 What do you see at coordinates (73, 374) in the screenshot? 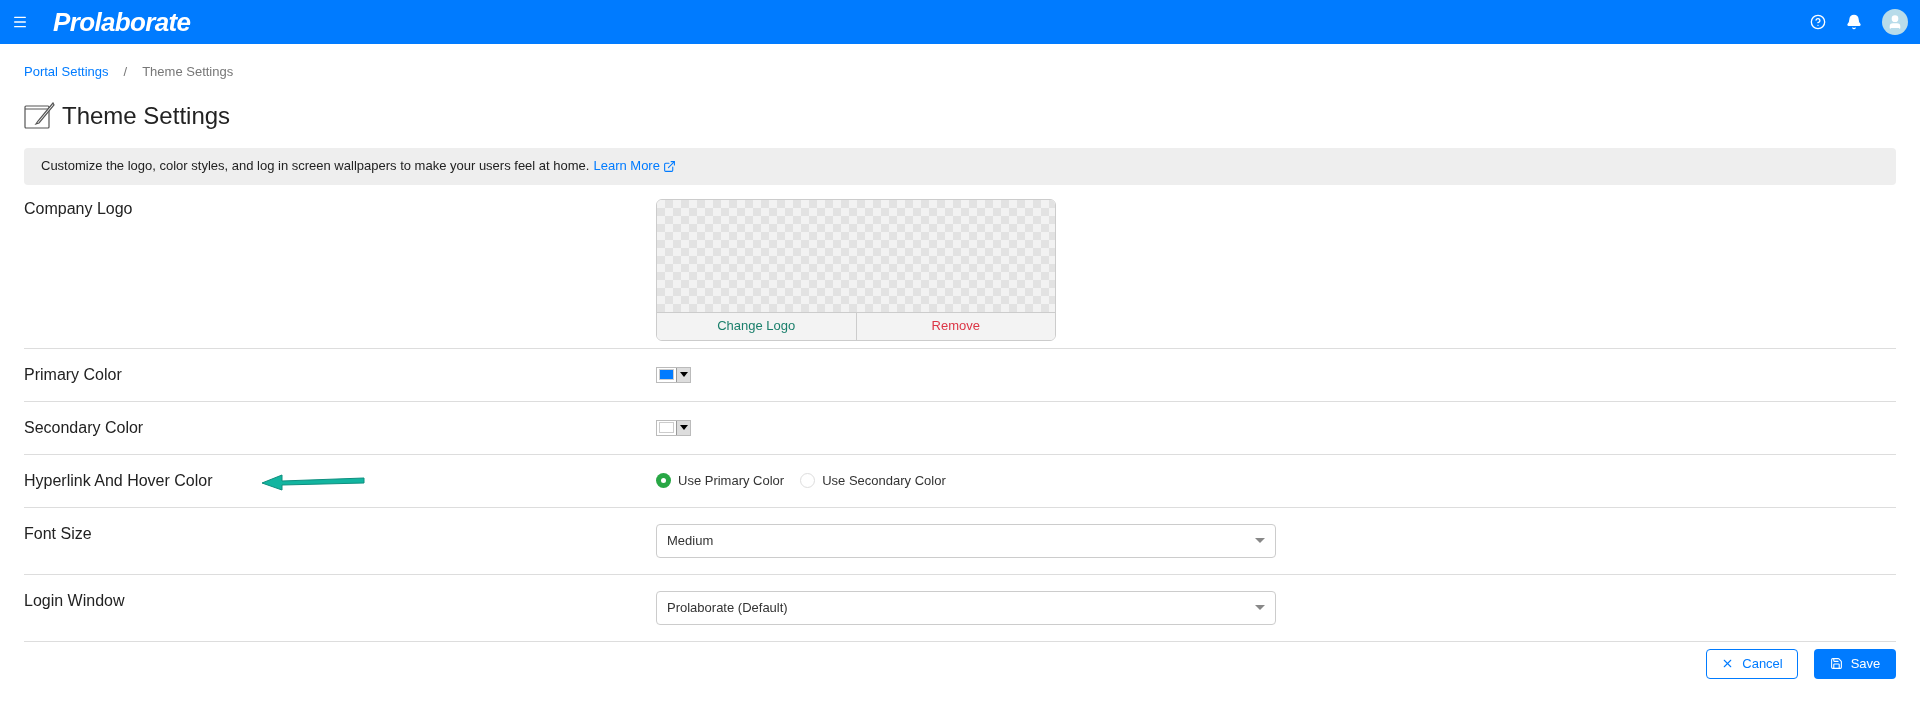
I see `setting-label: Primary Color` at bounding box center [73, 374].